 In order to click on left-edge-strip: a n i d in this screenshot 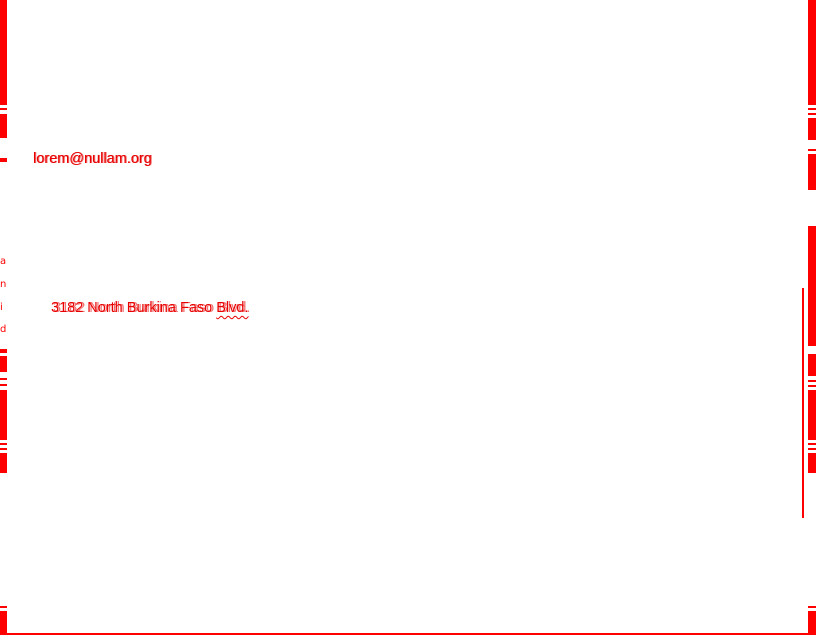, I will do `click(3, 320)`.